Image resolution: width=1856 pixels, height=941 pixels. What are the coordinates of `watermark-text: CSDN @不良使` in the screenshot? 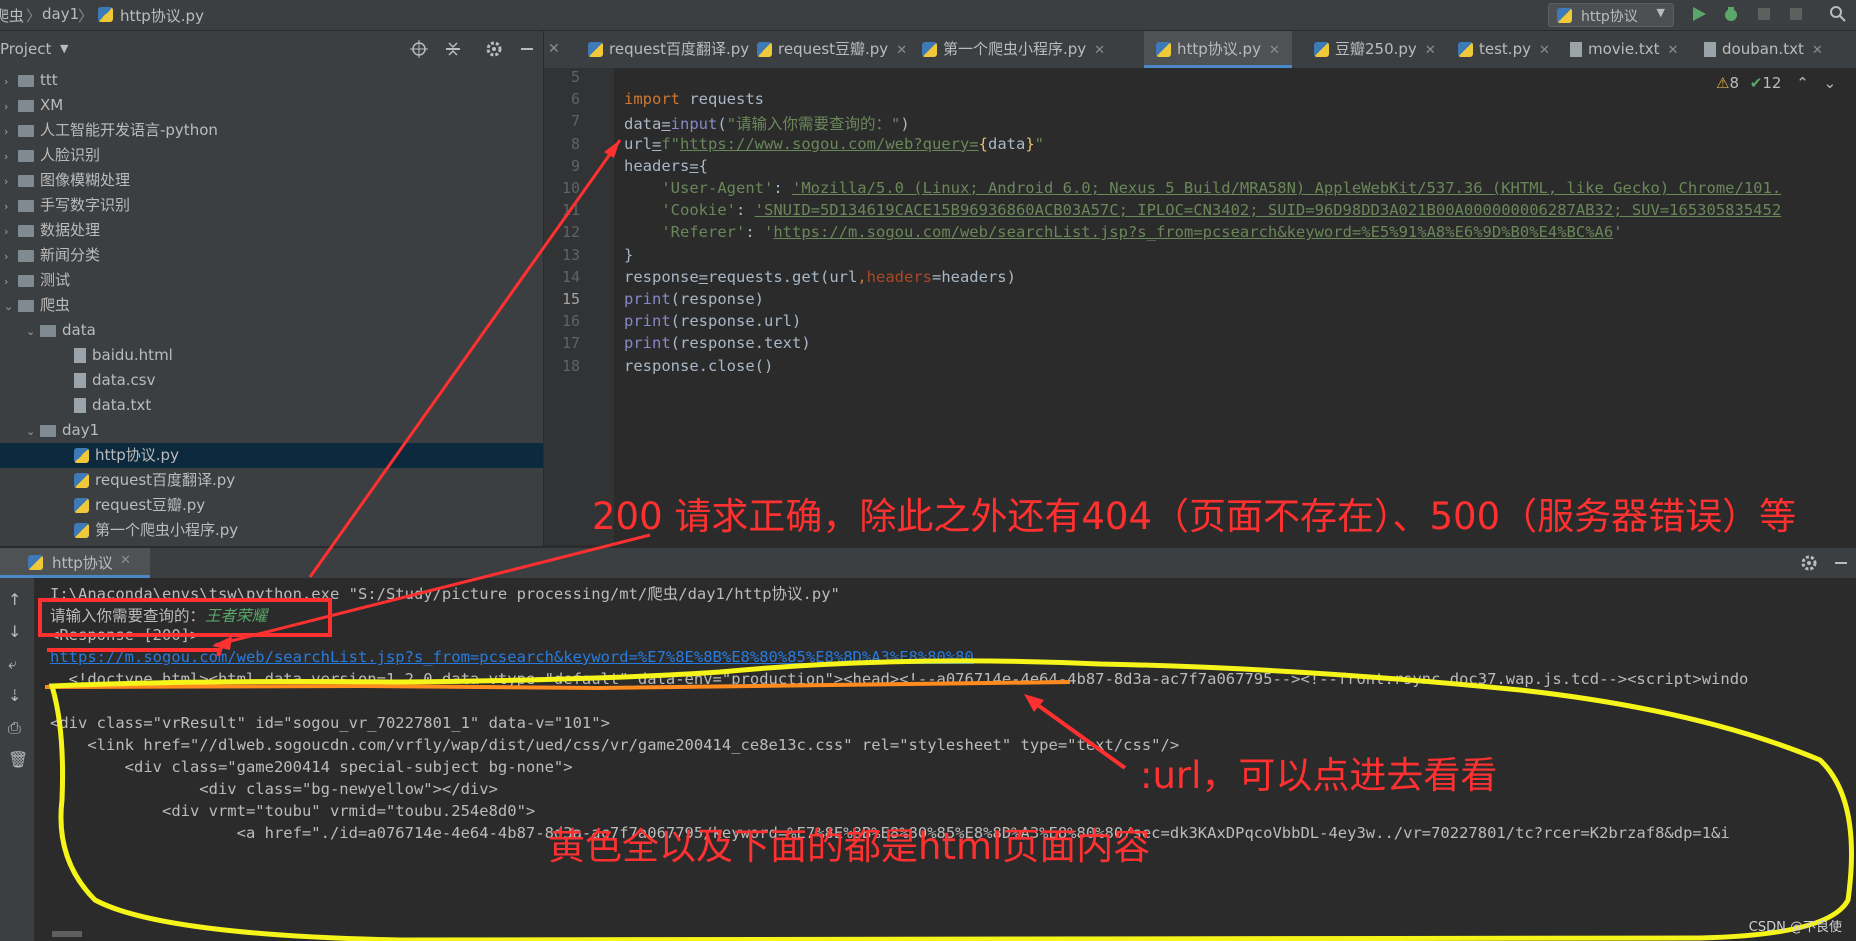 It's located at (1795, 927).